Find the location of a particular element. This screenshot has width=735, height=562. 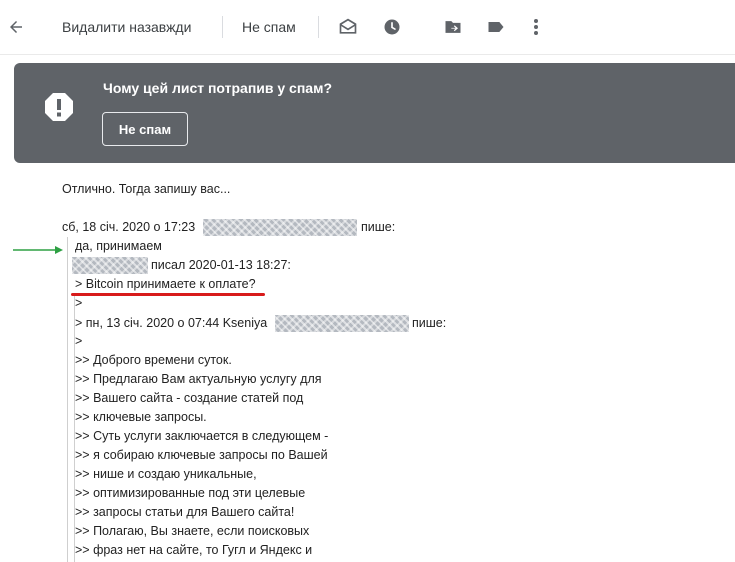

quote-line: писал 2020-01-13 18:27: is located at coordinates (221, 265).